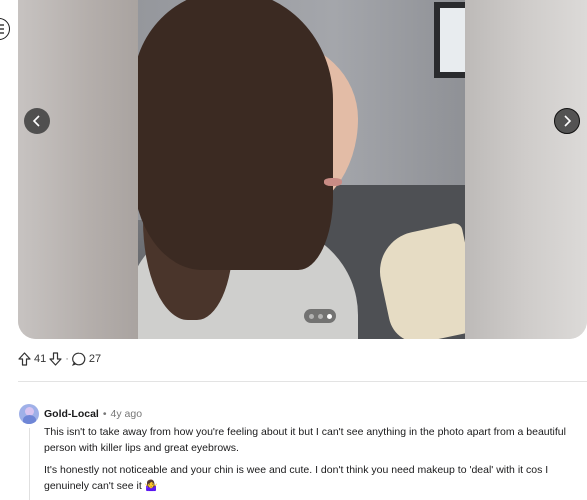 The height and width of the screenshot is (500, 587). Describe the element at coordinates (5, 29) in the screenshot. I see `menu-icon` at that location.